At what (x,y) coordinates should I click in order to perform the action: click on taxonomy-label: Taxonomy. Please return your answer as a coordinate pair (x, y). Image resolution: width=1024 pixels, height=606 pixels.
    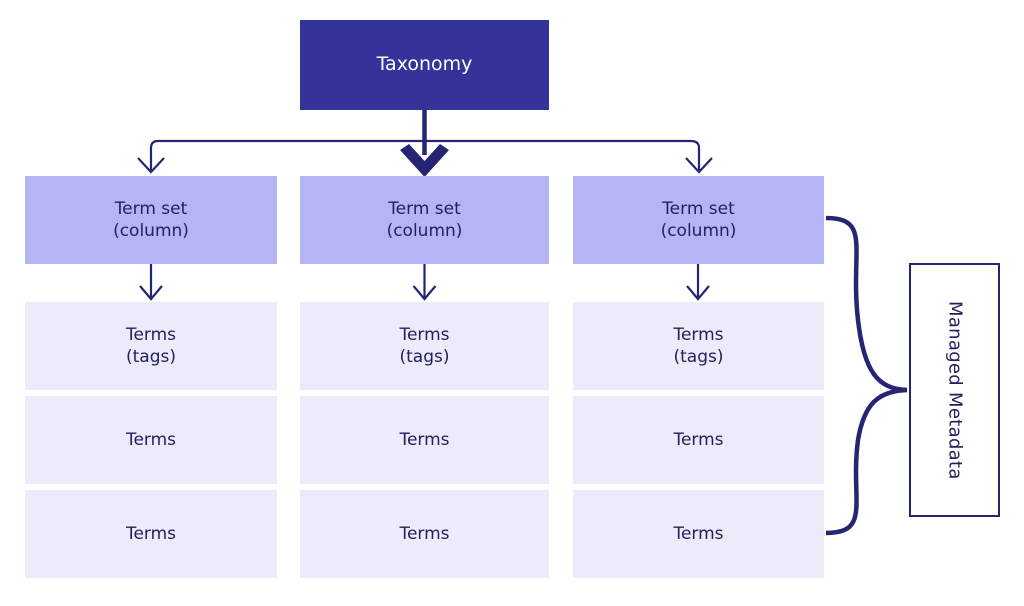
    Looking at the image, I should click on (424, 64).